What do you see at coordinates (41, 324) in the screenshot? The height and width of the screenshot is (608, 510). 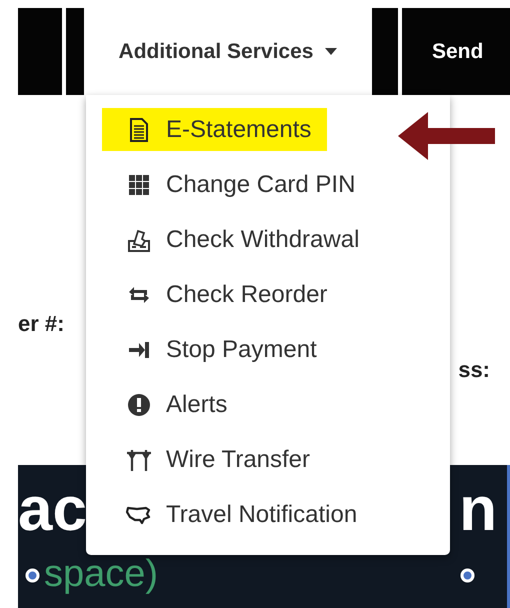 I see `field-label: er #:` at bounding box center [41, 324].